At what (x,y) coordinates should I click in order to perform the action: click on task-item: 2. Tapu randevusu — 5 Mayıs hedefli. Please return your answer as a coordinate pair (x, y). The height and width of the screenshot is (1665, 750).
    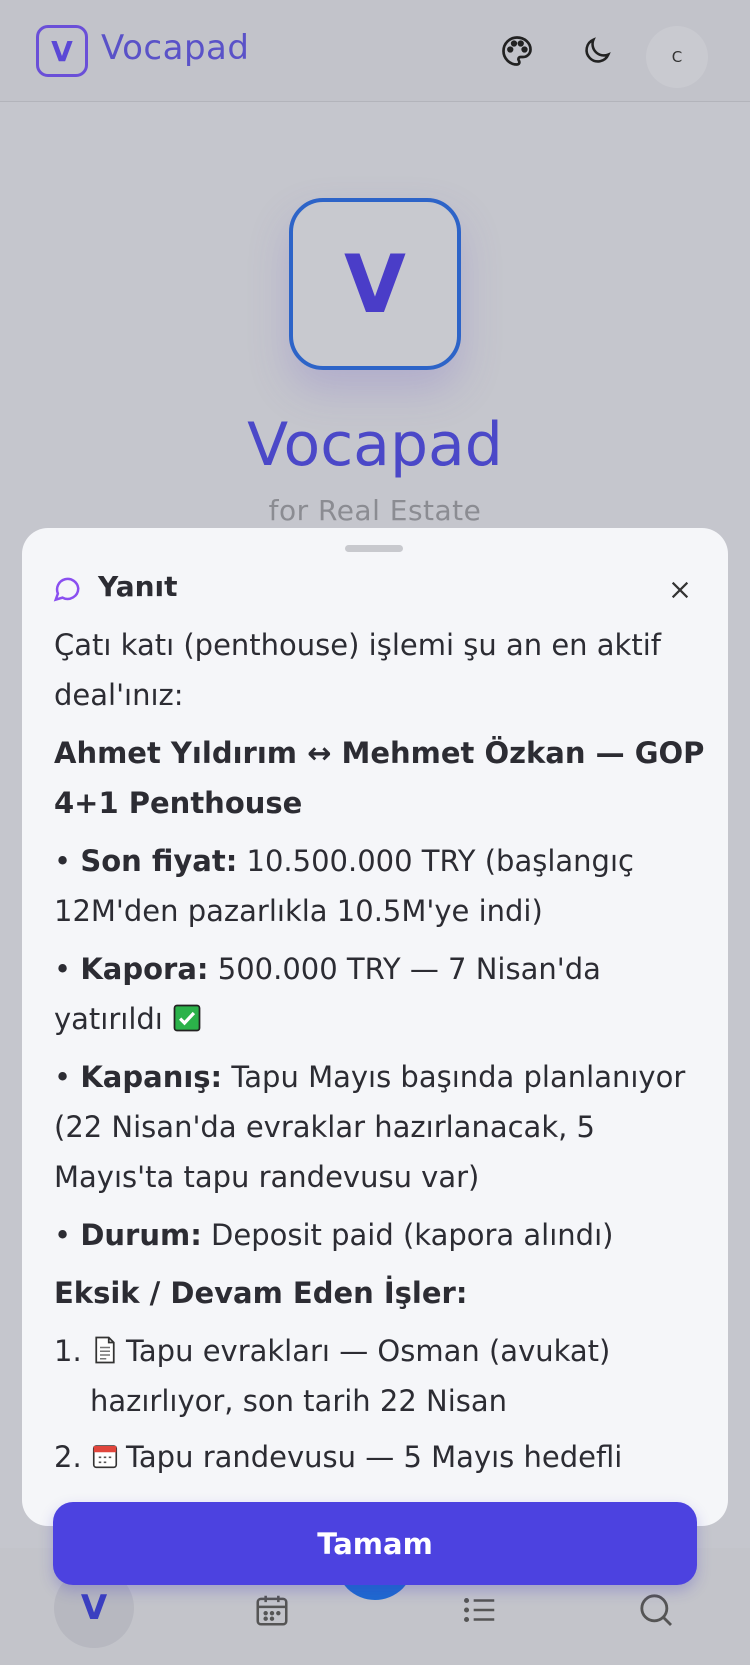
    Looking at the image, I should click on (338, 1457).